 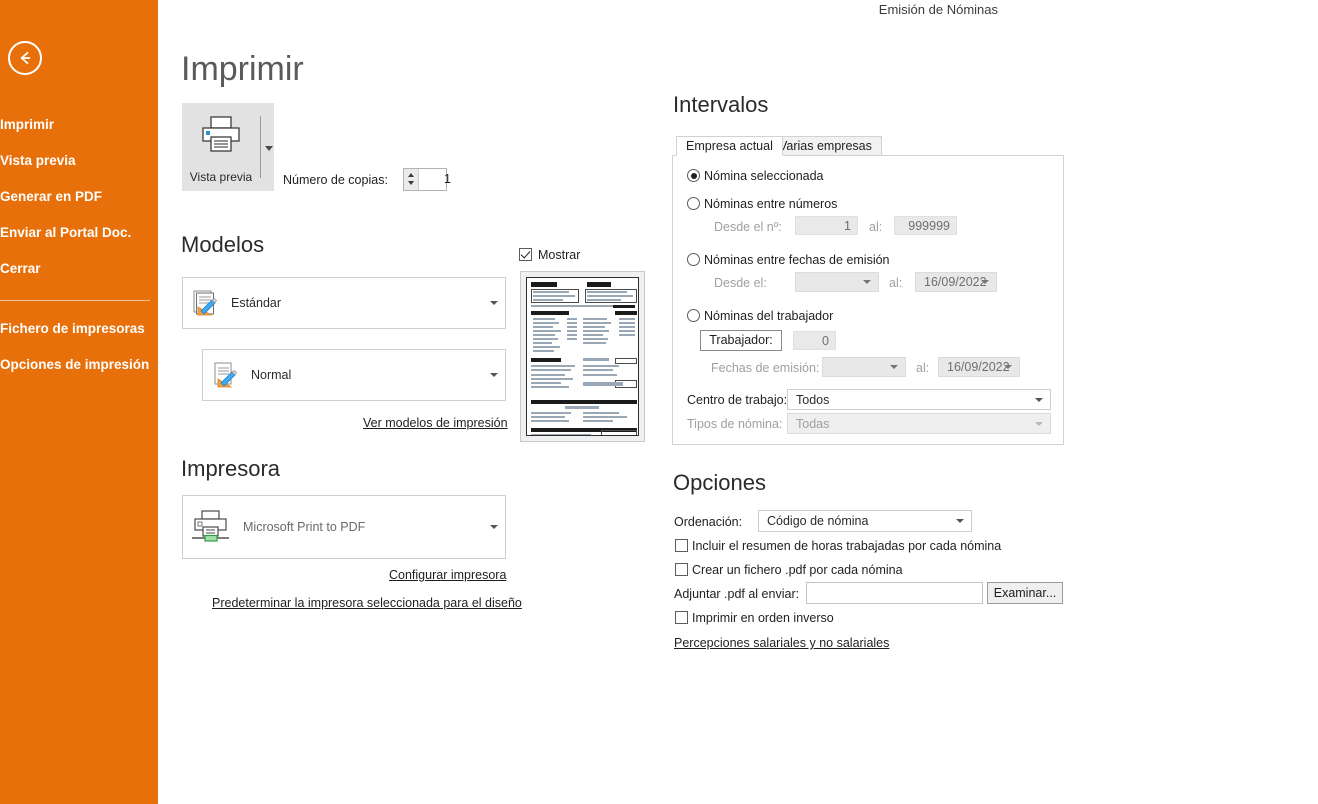 I want to click on copies-value: 1, so click(x=447, y=179).